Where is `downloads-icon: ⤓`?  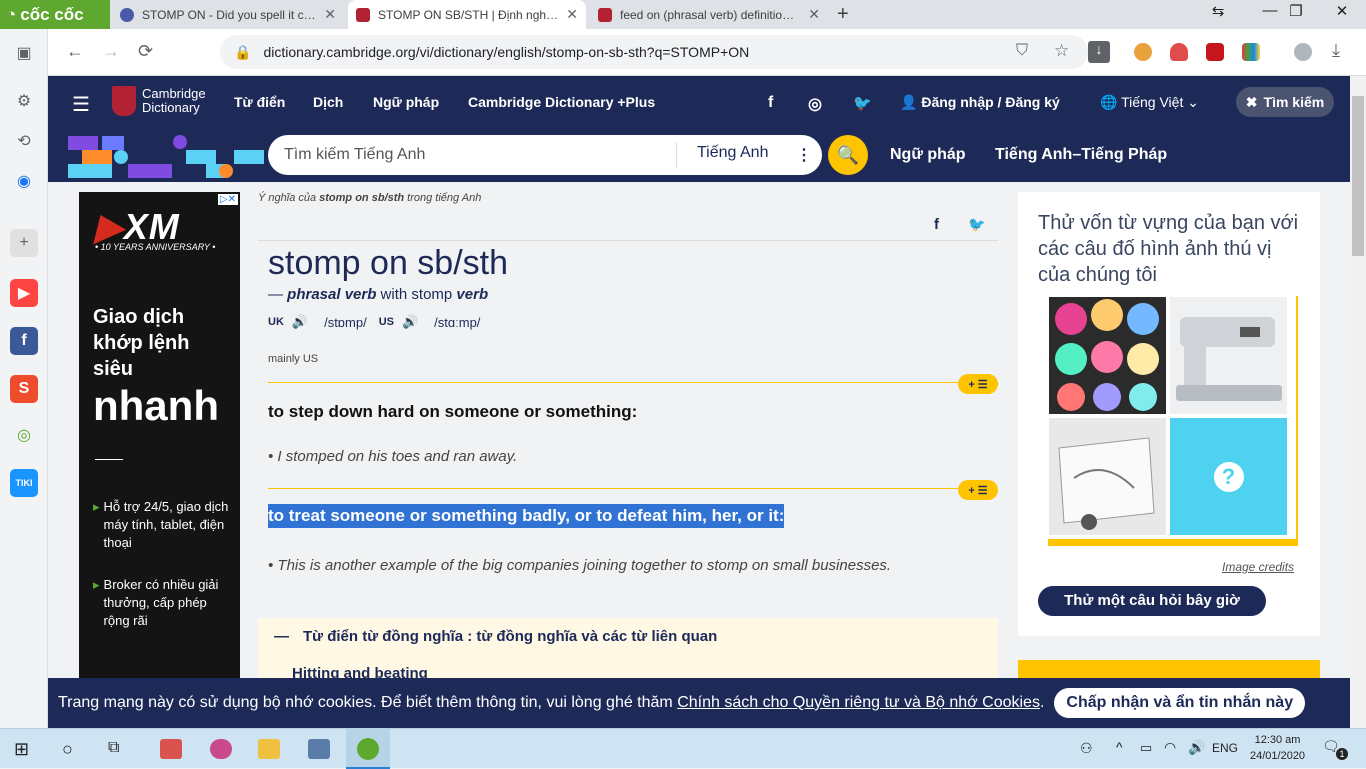
downloads-icon: ⤓ is located at coordinates (1336, 50).